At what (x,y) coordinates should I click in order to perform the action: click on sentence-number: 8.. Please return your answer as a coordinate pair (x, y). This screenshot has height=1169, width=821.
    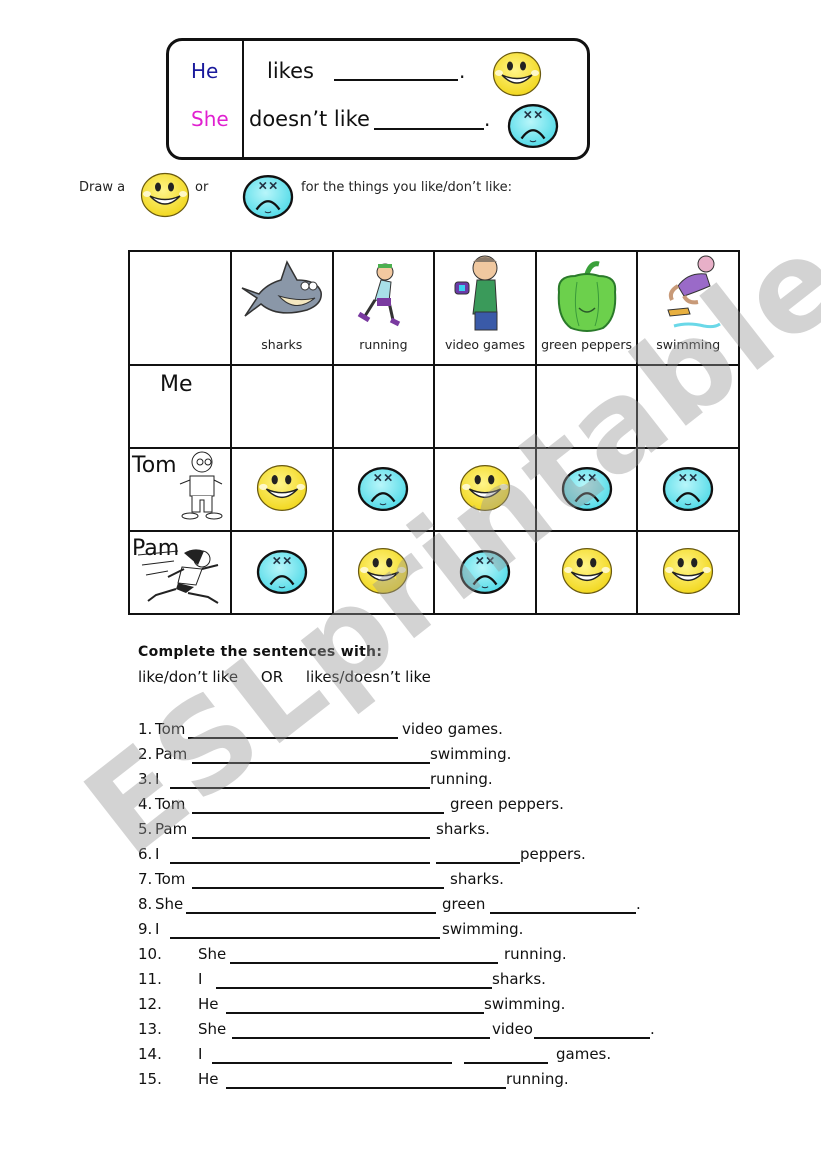
    Looking at the image, I should click on (145, 904).